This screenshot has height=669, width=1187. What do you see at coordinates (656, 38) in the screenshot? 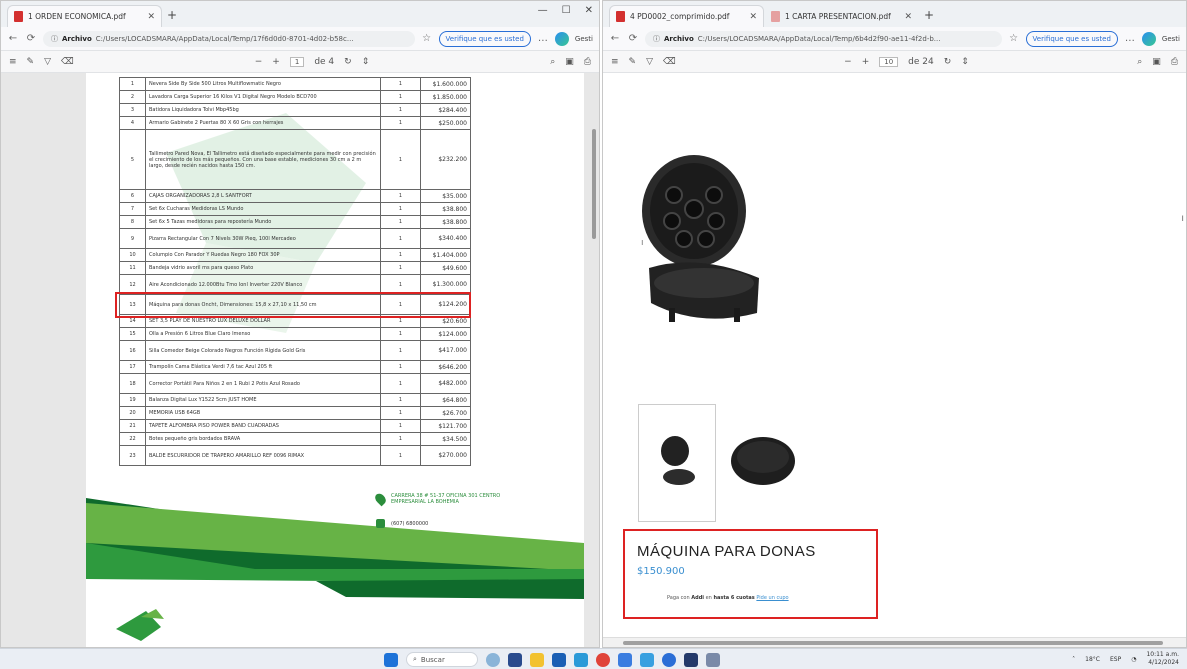
I see `info-icon: ⓘ` at bounding box center [656, 38].